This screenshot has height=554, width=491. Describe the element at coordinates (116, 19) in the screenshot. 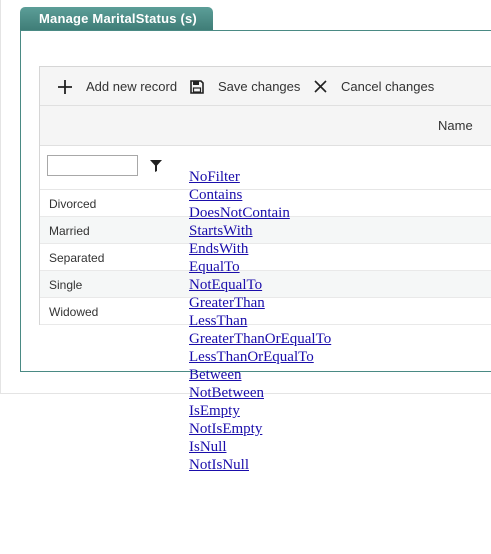

I see `tab-manage-maritalstatus: Manage MaritalStatus (s)` at that location.